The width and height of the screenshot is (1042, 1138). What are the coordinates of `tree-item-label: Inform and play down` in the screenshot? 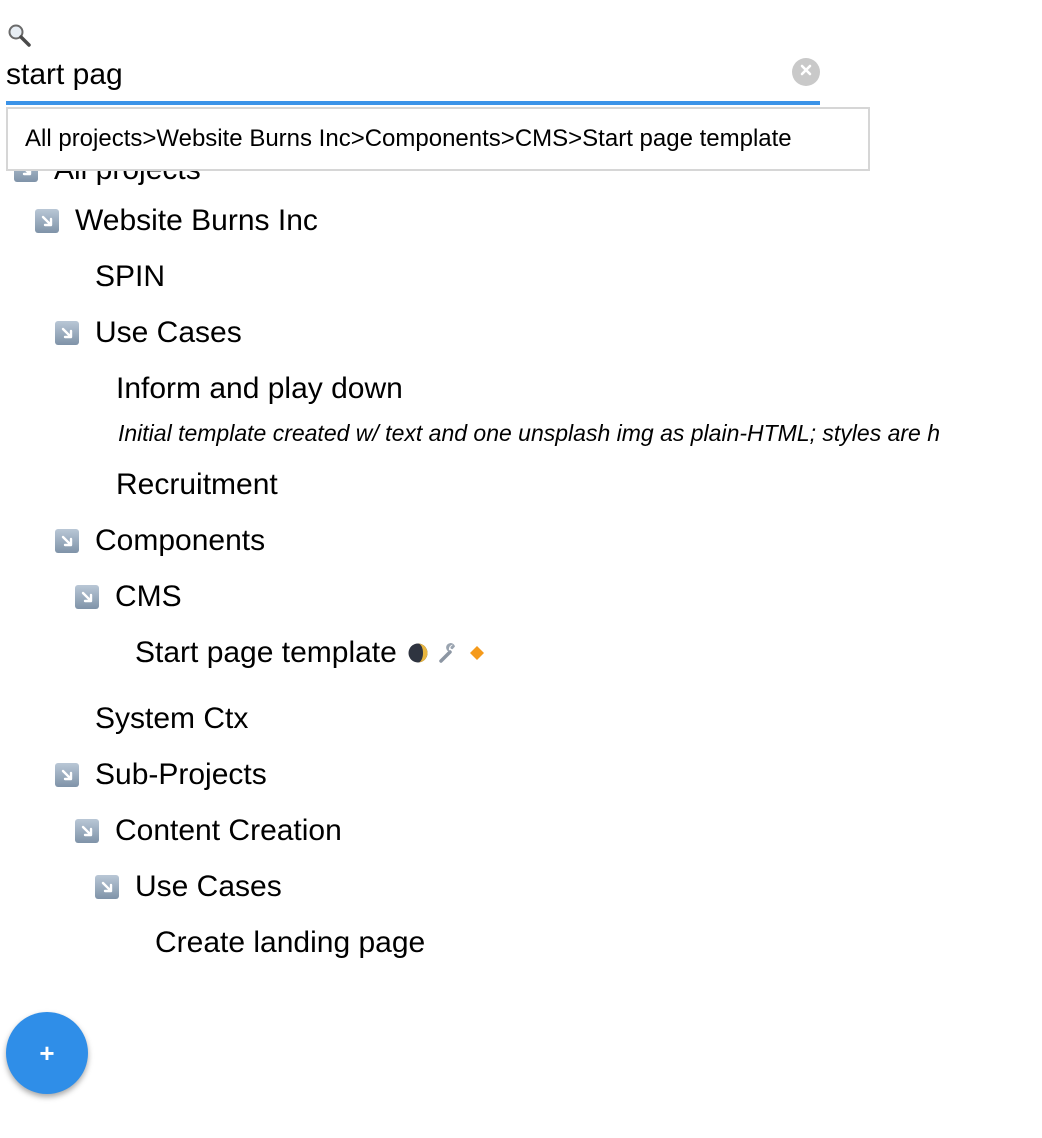 It's located at (259, 388).